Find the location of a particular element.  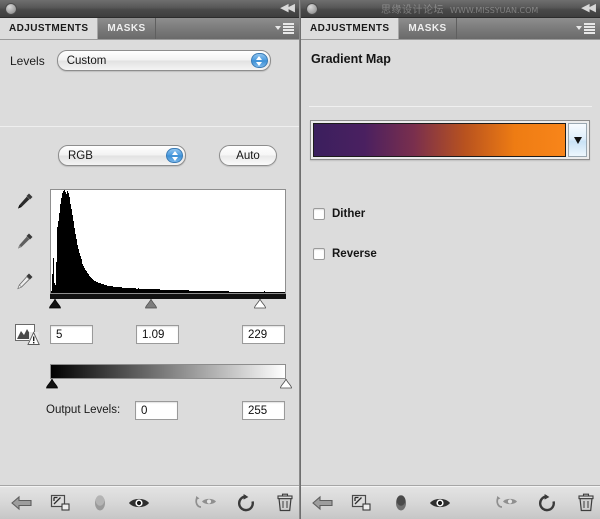

auto-button: Auto is located at coordinates (248, 155).